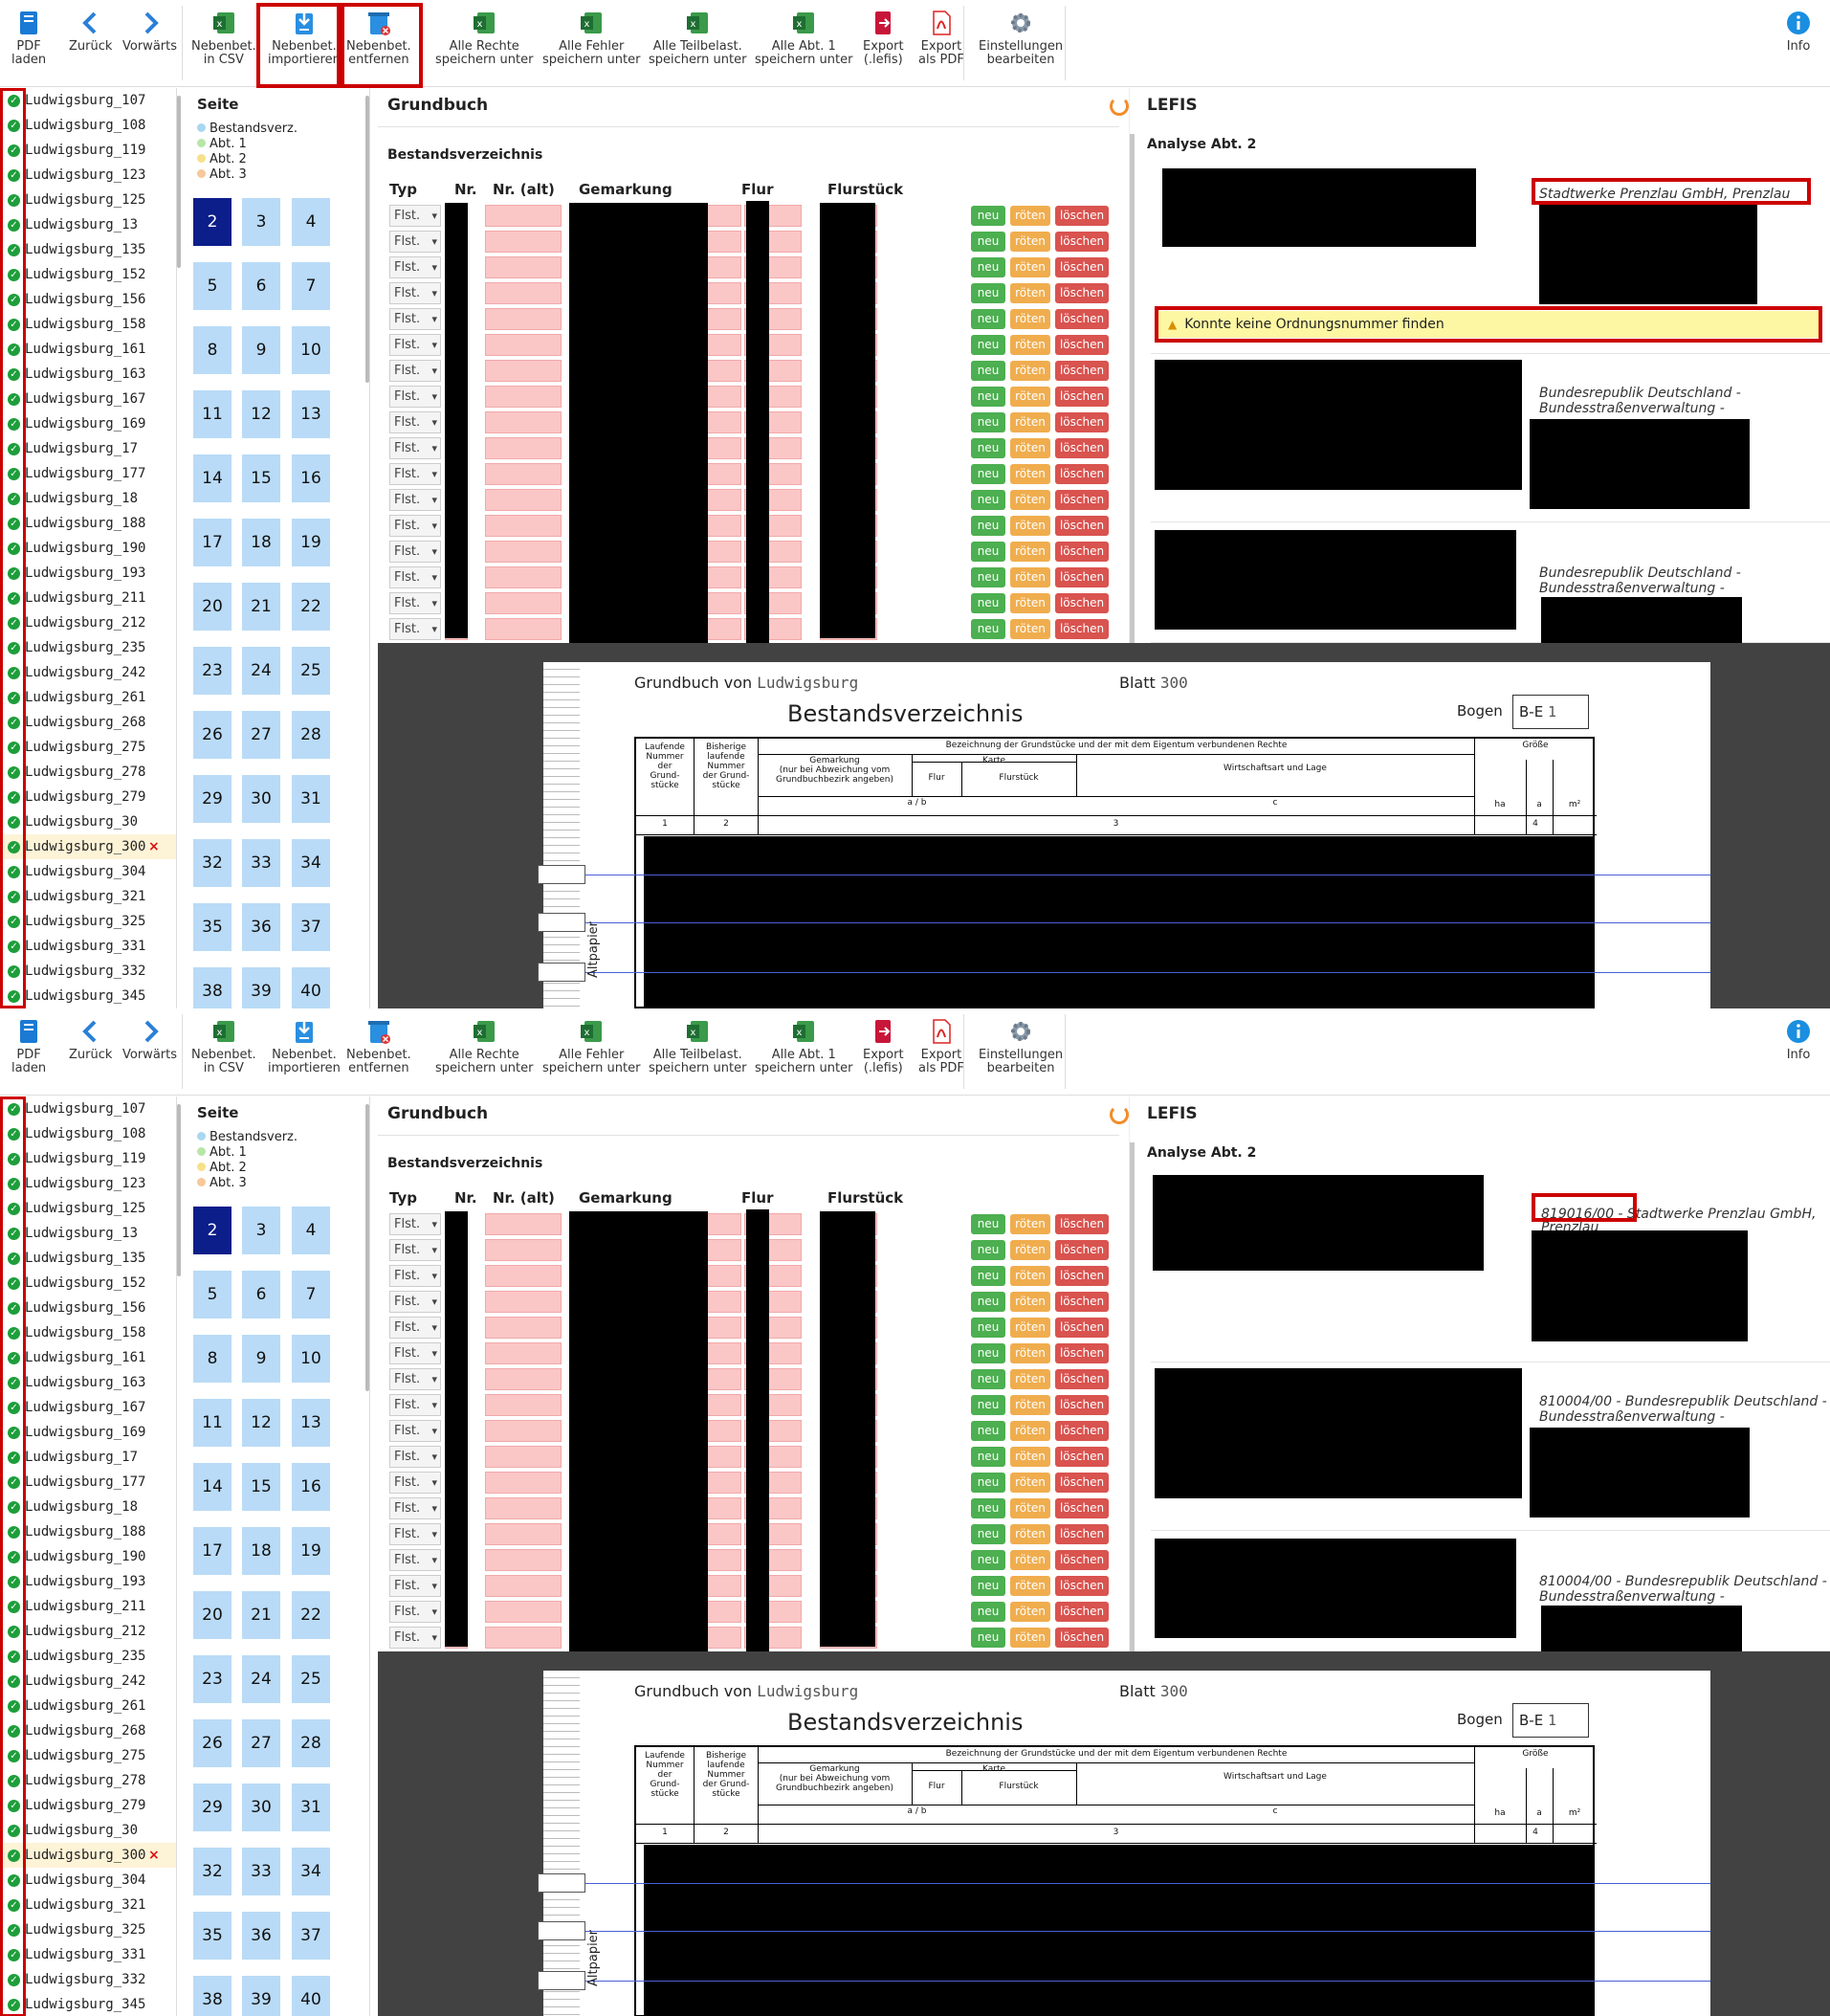  I want to click on file-list-item: ✓ Ludwigsburg_135, so click(88, 1258).